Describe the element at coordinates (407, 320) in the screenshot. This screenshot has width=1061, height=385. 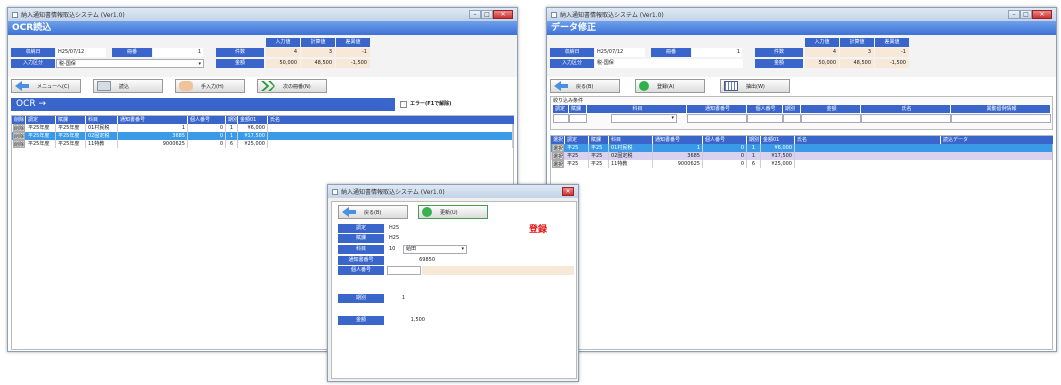
I see `kingaku-value: 1,500` at that location.